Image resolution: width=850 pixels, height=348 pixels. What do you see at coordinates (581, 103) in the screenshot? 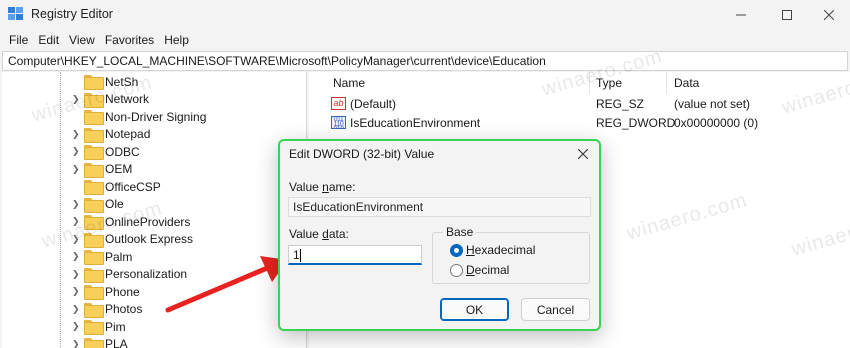
I see `value-row: ab (Default) REG_SZ (value not set)` at bounding box center [581, 103].